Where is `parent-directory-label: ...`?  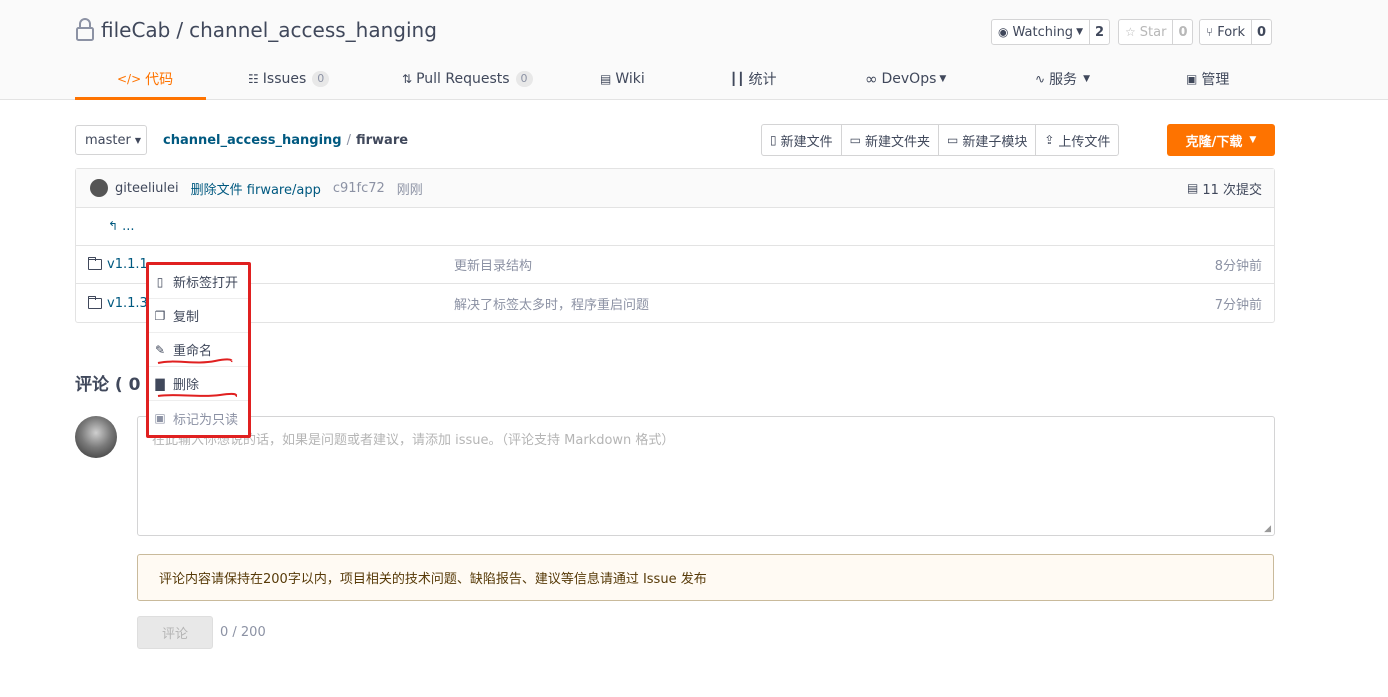 parent-directory-label: ... is located at coordinates (128, 226).